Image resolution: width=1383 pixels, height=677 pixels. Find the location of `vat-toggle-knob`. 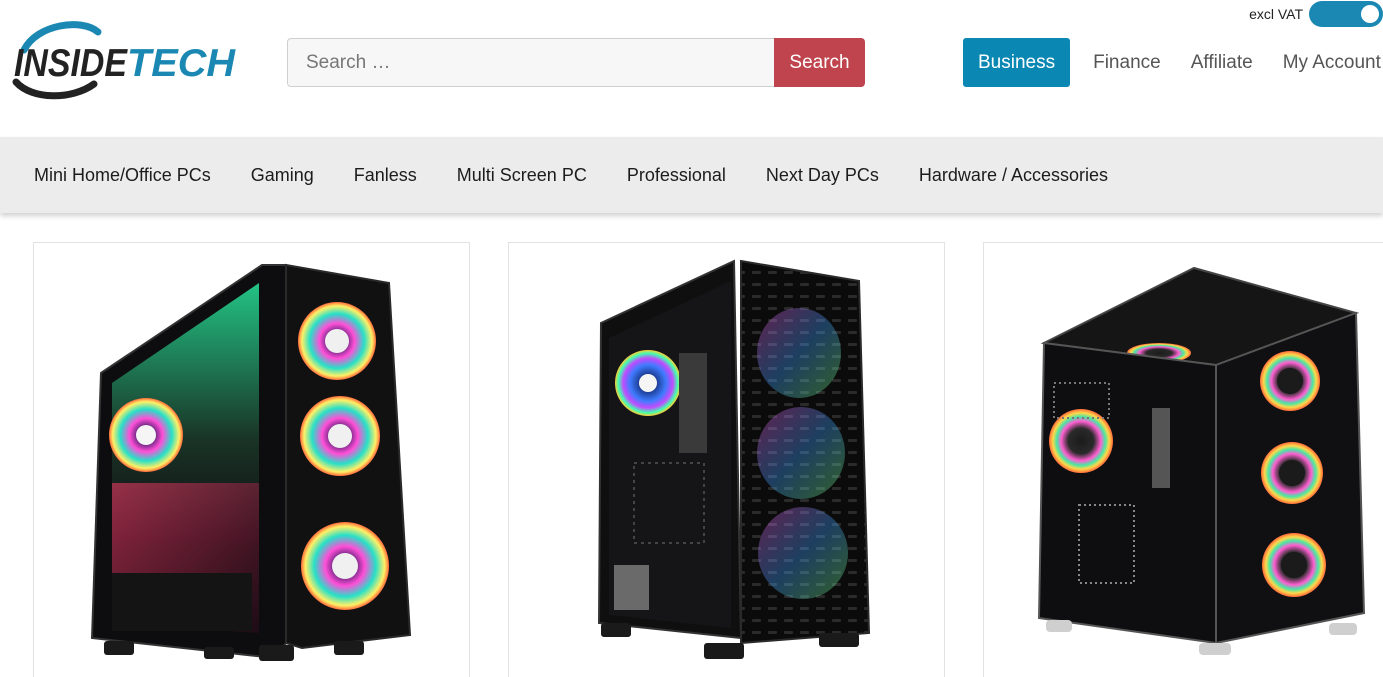

vat-toggle-knob is located at coordinates (1370, 14).